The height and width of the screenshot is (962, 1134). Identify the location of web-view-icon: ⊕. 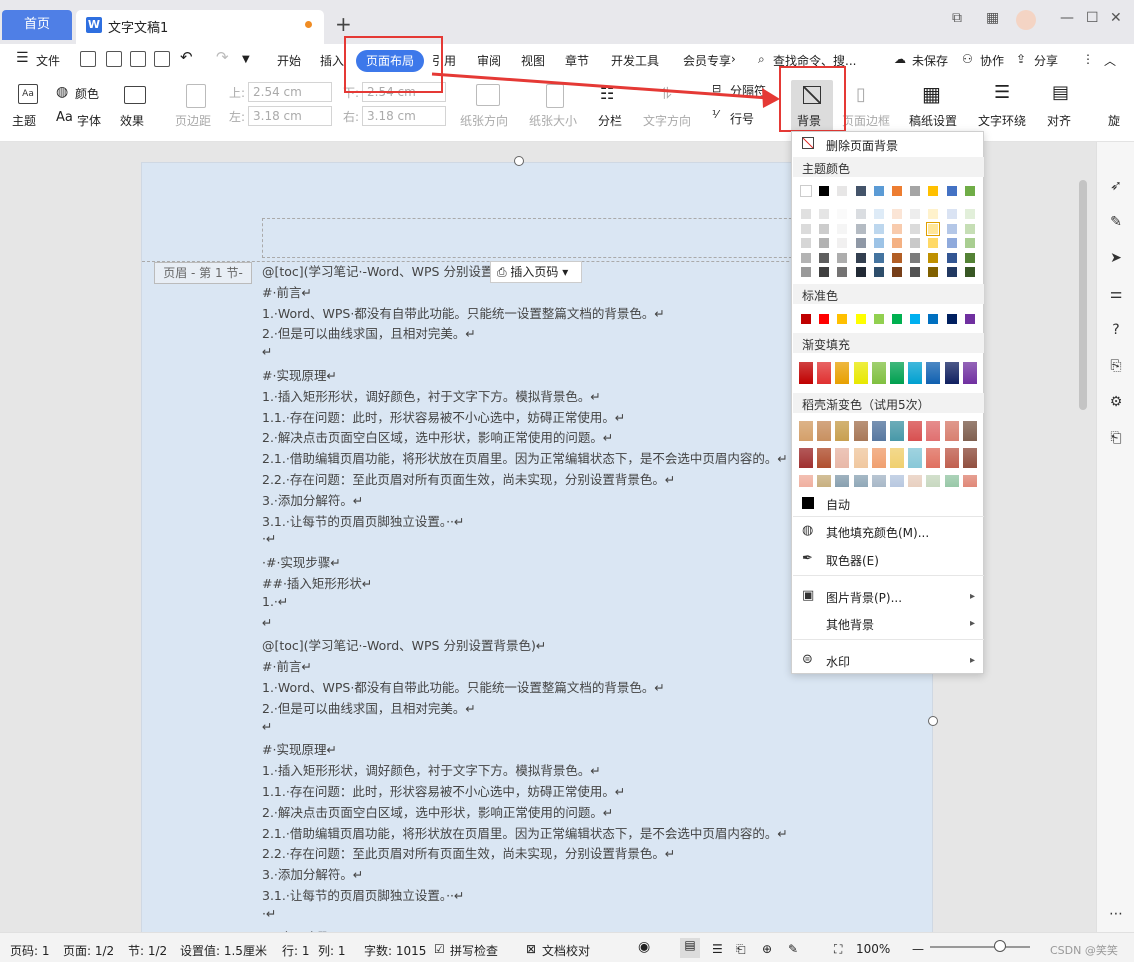
(767, 949).